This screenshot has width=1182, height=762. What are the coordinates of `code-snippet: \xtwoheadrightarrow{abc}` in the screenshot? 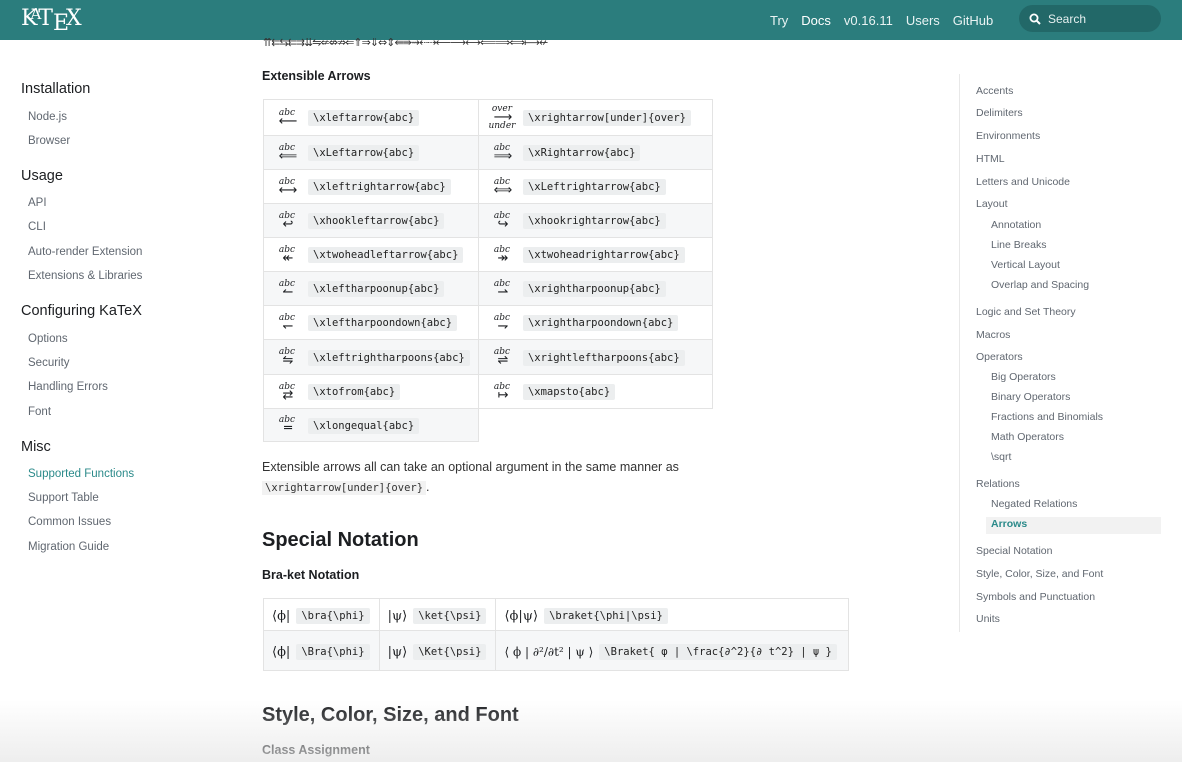 It's located at (603, 255).